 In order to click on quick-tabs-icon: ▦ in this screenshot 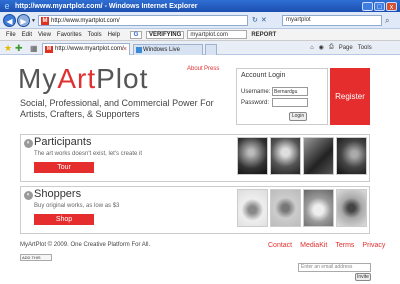, I will do `click(34, 48)`.